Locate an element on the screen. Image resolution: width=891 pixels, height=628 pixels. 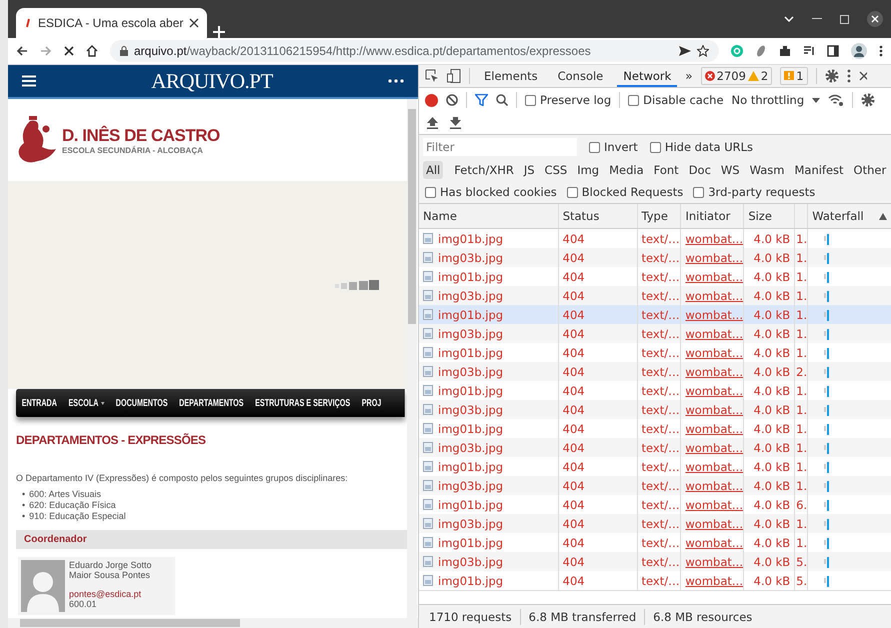
type-filter: WS is located at coordinates (730, 170).